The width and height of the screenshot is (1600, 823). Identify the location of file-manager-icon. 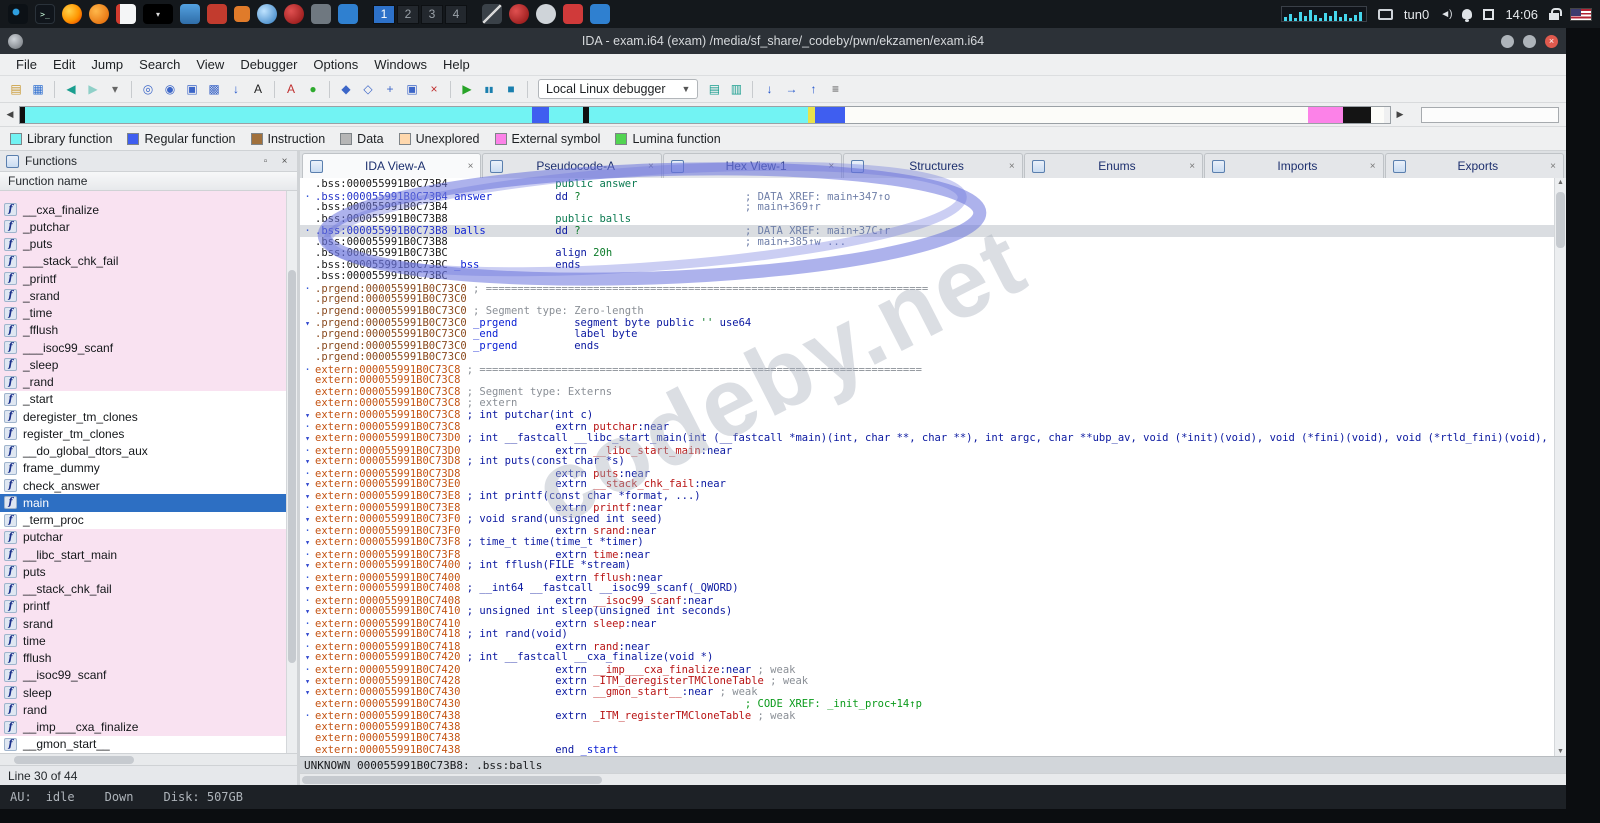
(190, 14).